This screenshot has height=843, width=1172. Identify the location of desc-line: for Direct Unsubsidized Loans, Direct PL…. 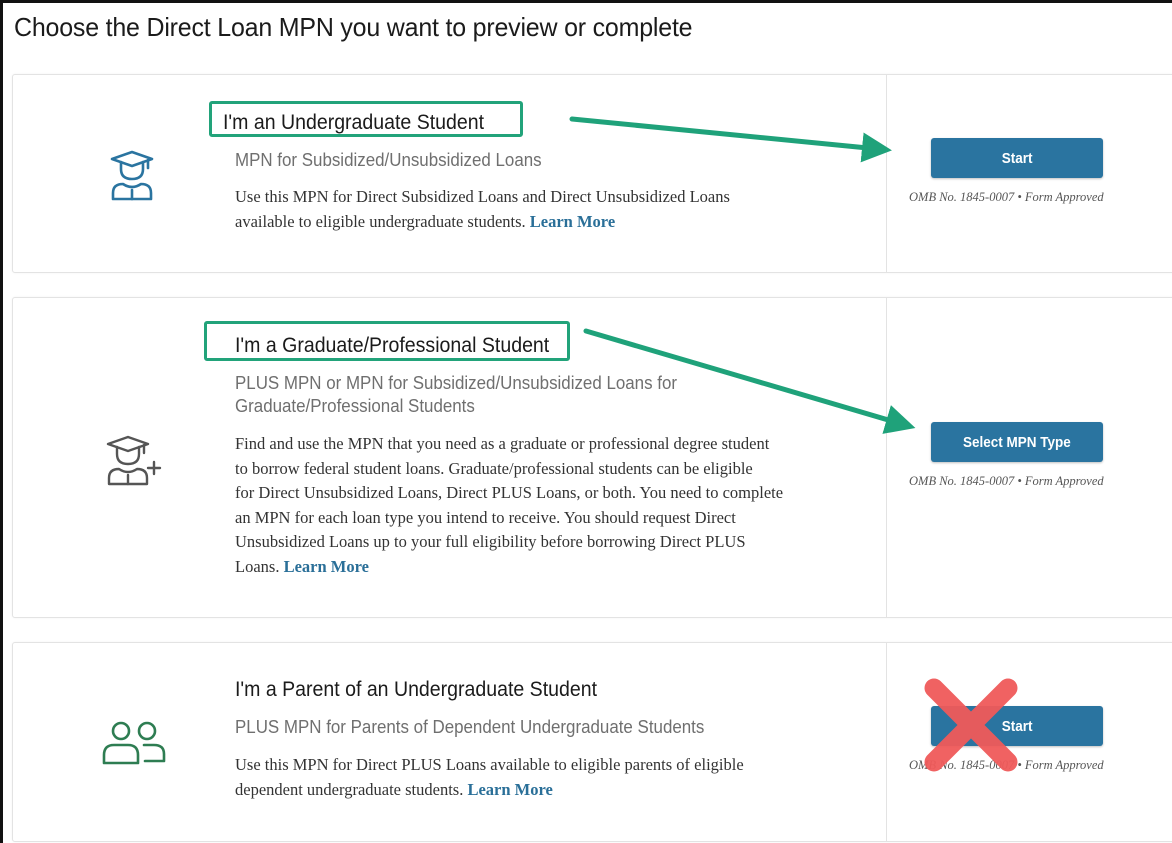
(509, 492).